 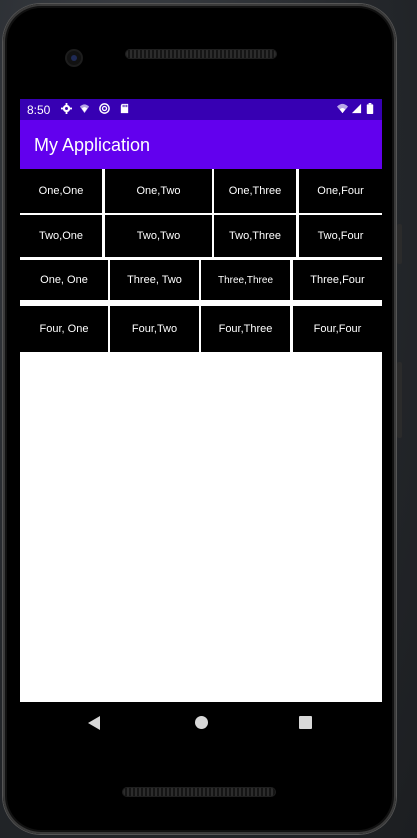 I want to click on home-icon, so click(x=201, y=722).